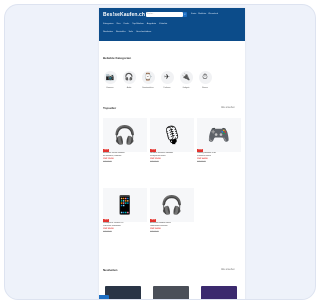 The height and width of the screenshot is (302, 320). Describe the element at coordinates (213, 14) in the screenshot. I see `header-link-cart: Warenkorb` at that location.